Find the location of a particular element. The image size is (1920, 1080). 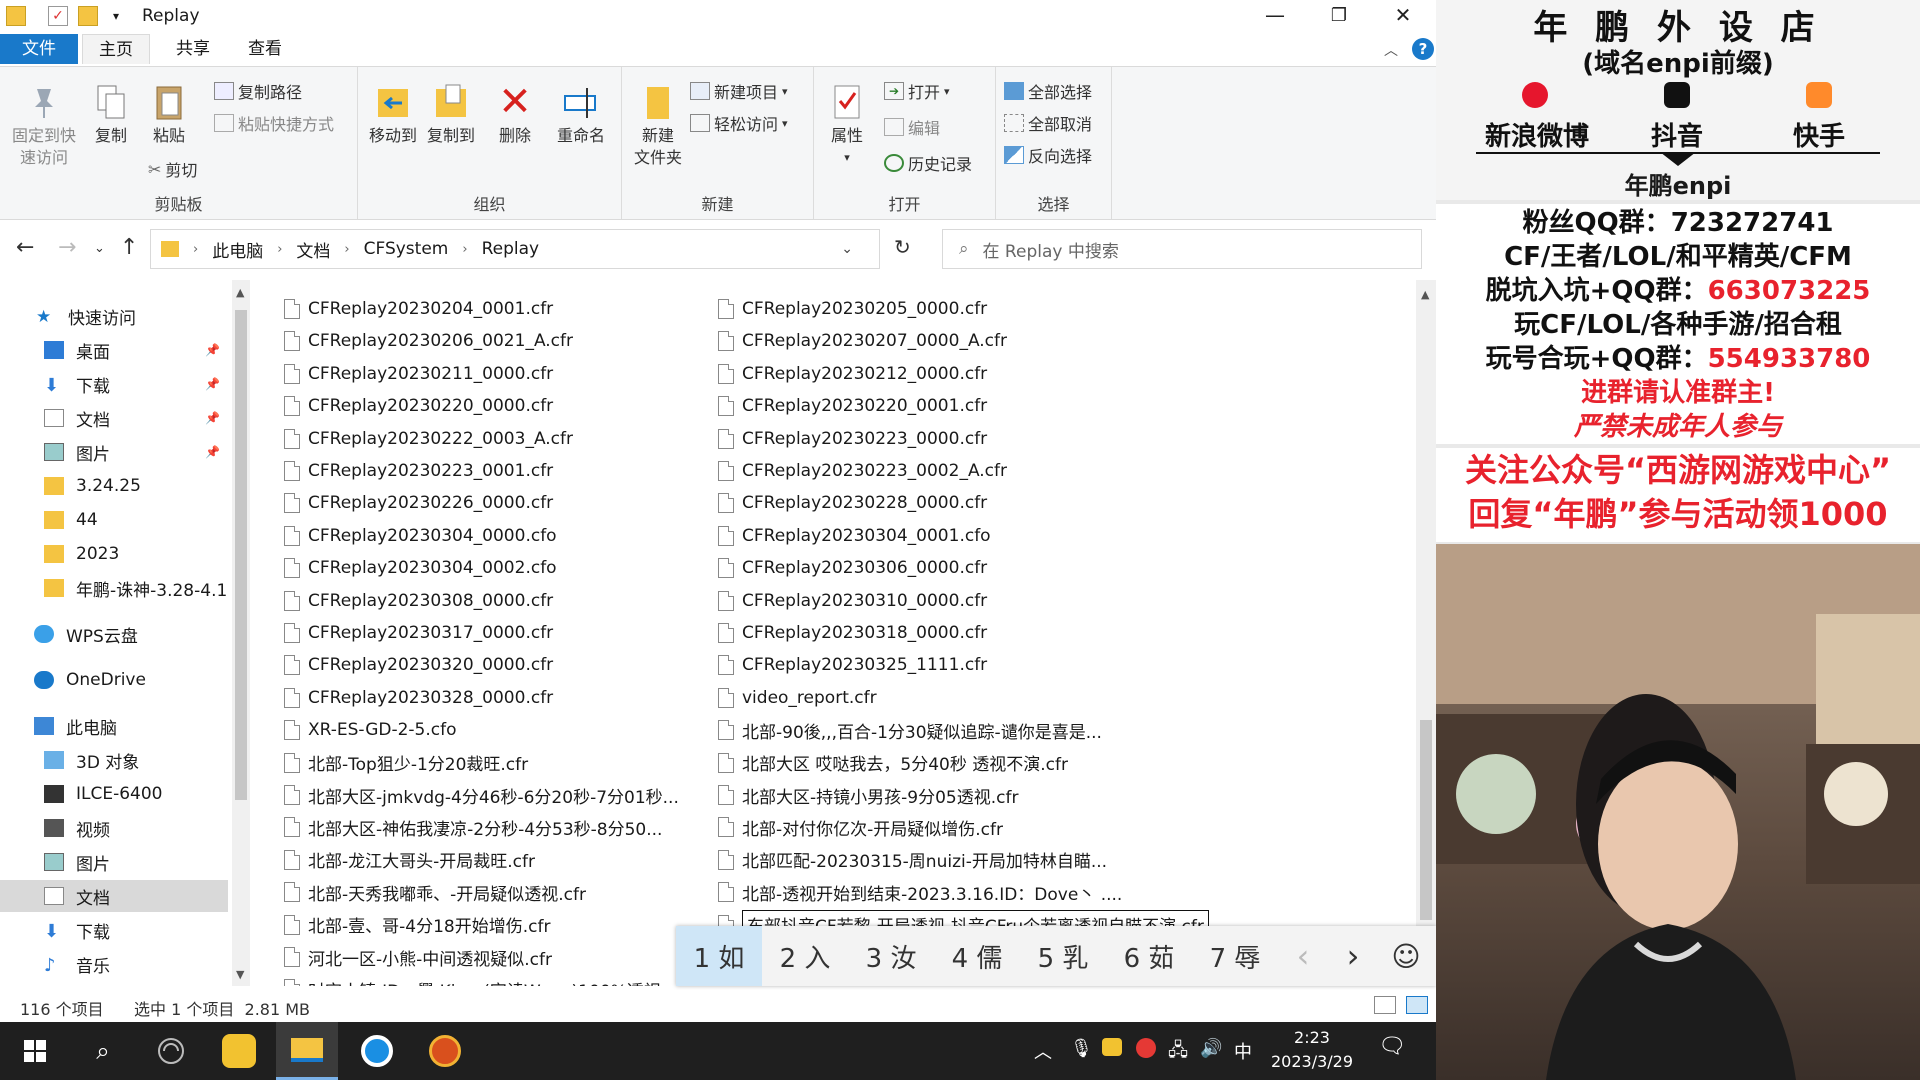

file-item: 北部大区 哎哒我去，5分40秒 透视不演.cfr is located at coordinates (893, 763).